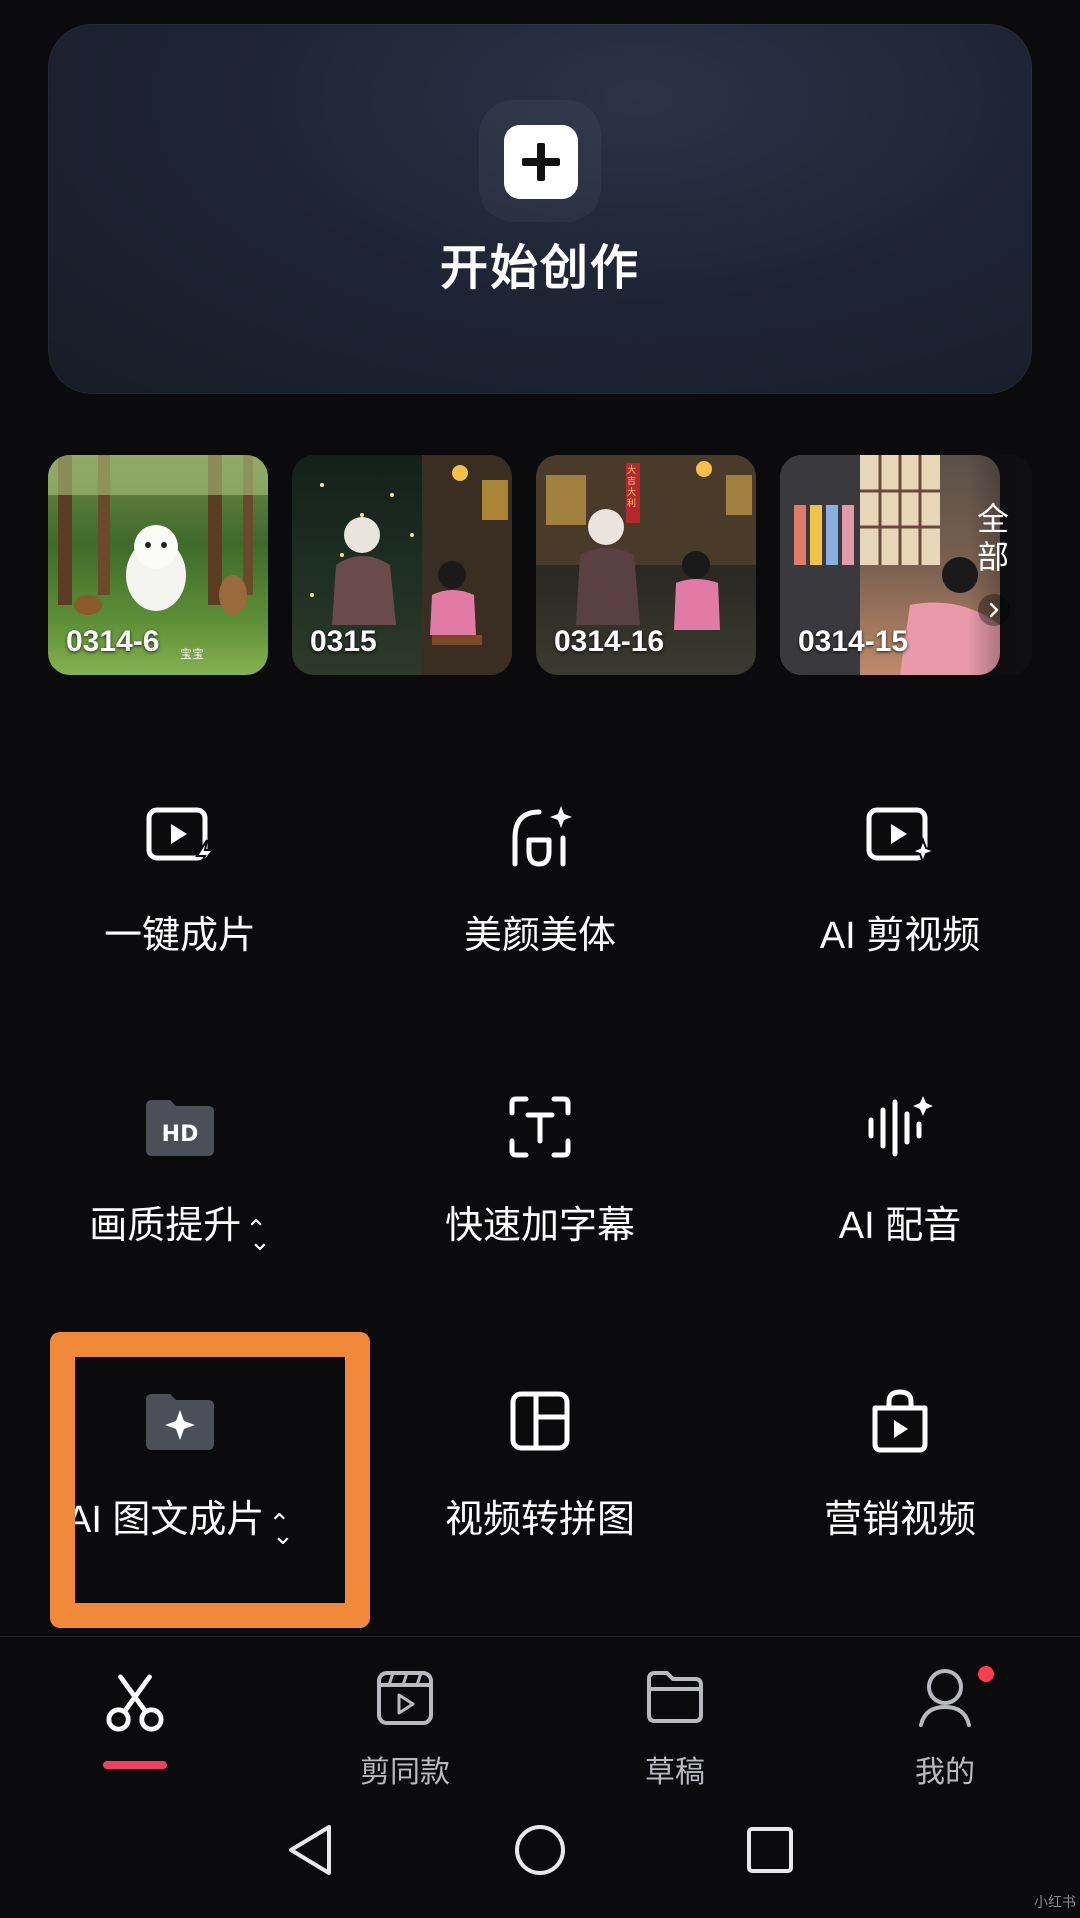  I want to click on tool-marketing-video: 营销视频, so click(900, 1494).